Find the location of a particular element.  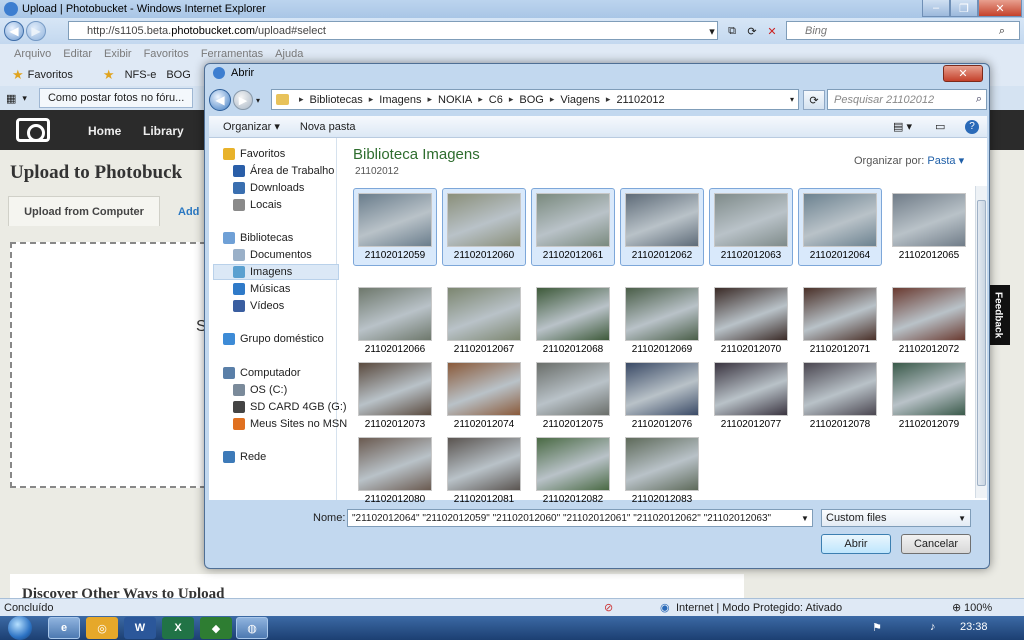

popup-blocker-icon: ⊘ is located at coordinates (608, 607).